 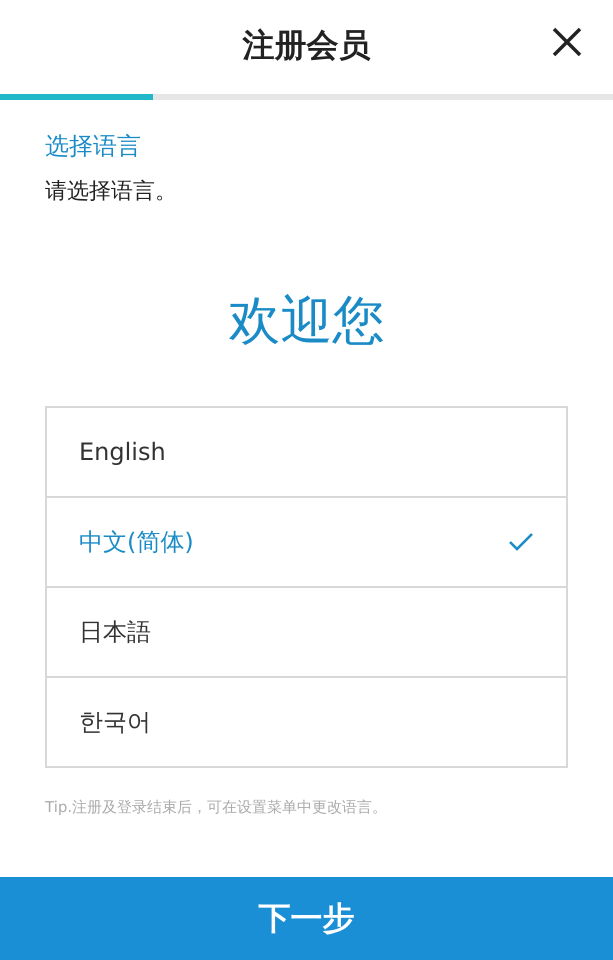 What do you see at coordinates (306, 452) in the screenshot?
I see `language-option: English` at bounding box center [306, 452].